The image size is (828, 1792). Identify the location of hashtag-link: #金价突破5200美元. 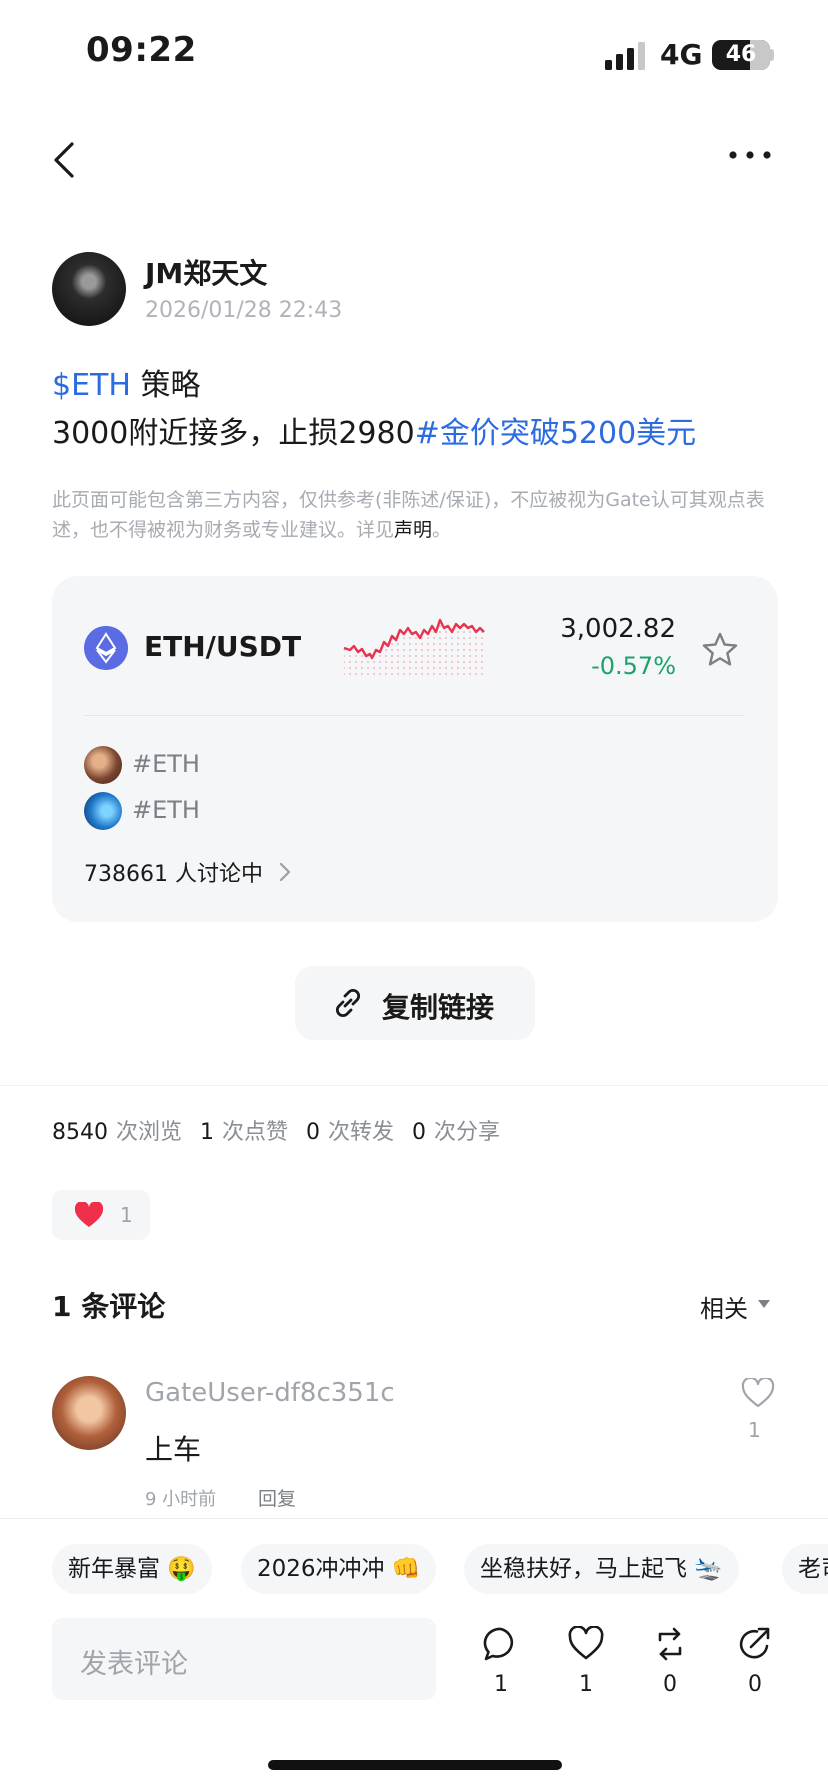
(555, 433).